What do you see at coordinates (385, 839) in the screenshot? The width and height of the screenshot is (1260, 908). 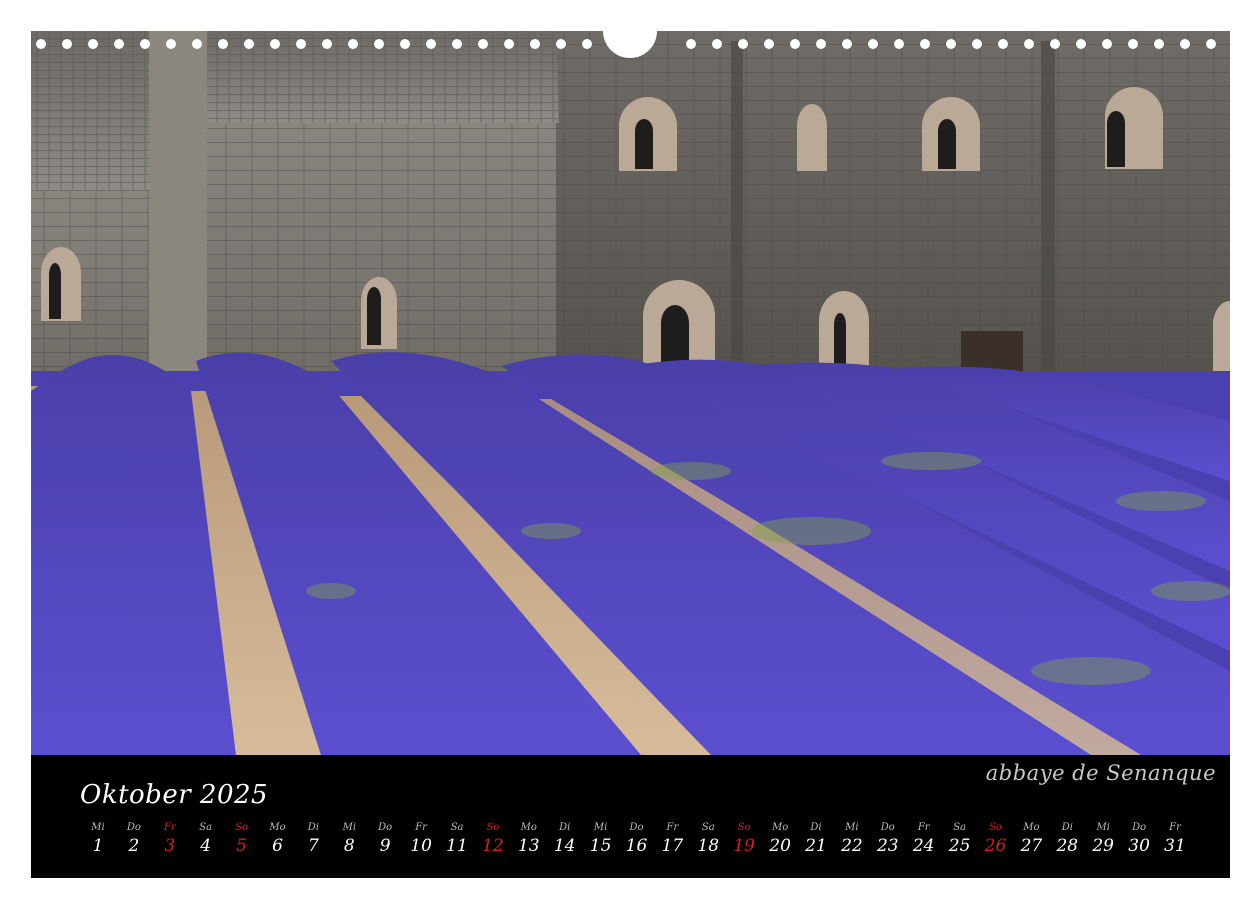 I see `calendar-day: Do 9` at bounding box center [385, 839].